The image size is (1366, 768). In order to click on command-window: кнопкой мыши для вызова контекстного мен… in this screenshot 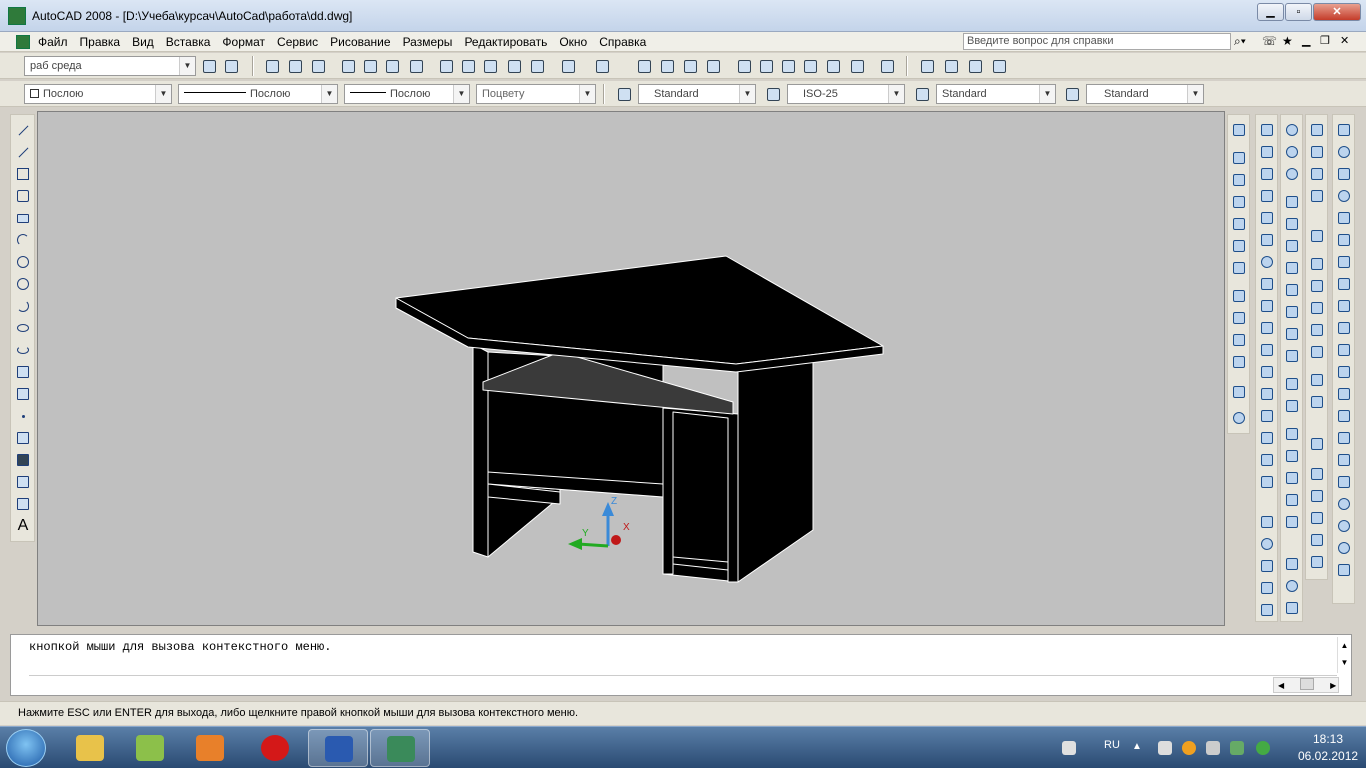, I will do `click(681, 665)`.